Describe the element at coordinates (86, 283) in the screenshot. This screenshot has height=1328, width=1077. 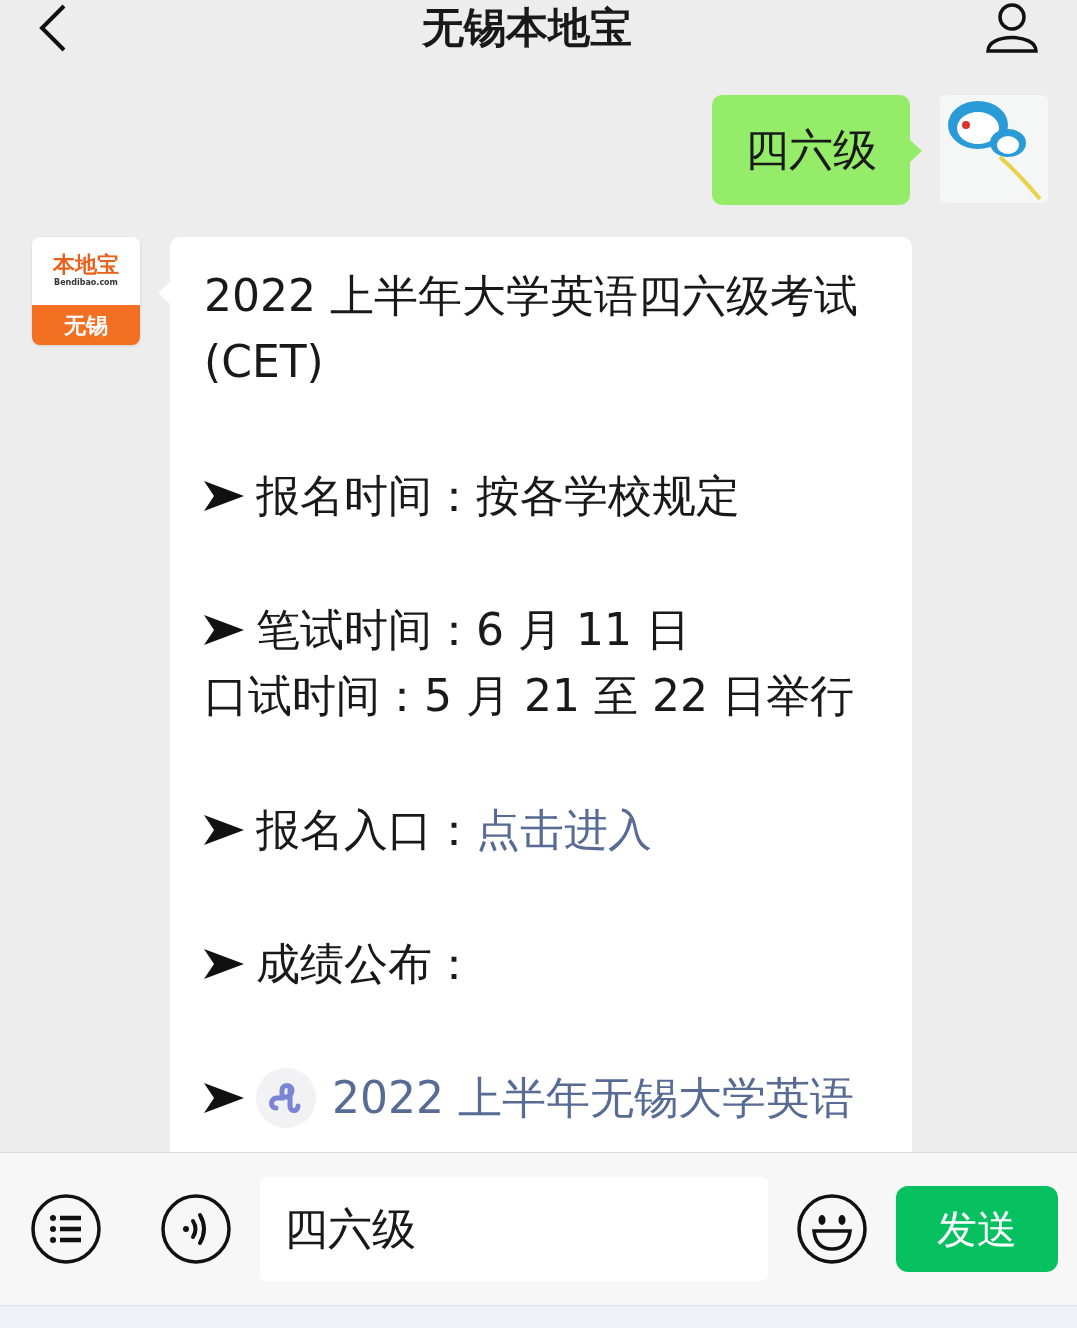
I see `logo-domain: Bendibao.com` at that location.